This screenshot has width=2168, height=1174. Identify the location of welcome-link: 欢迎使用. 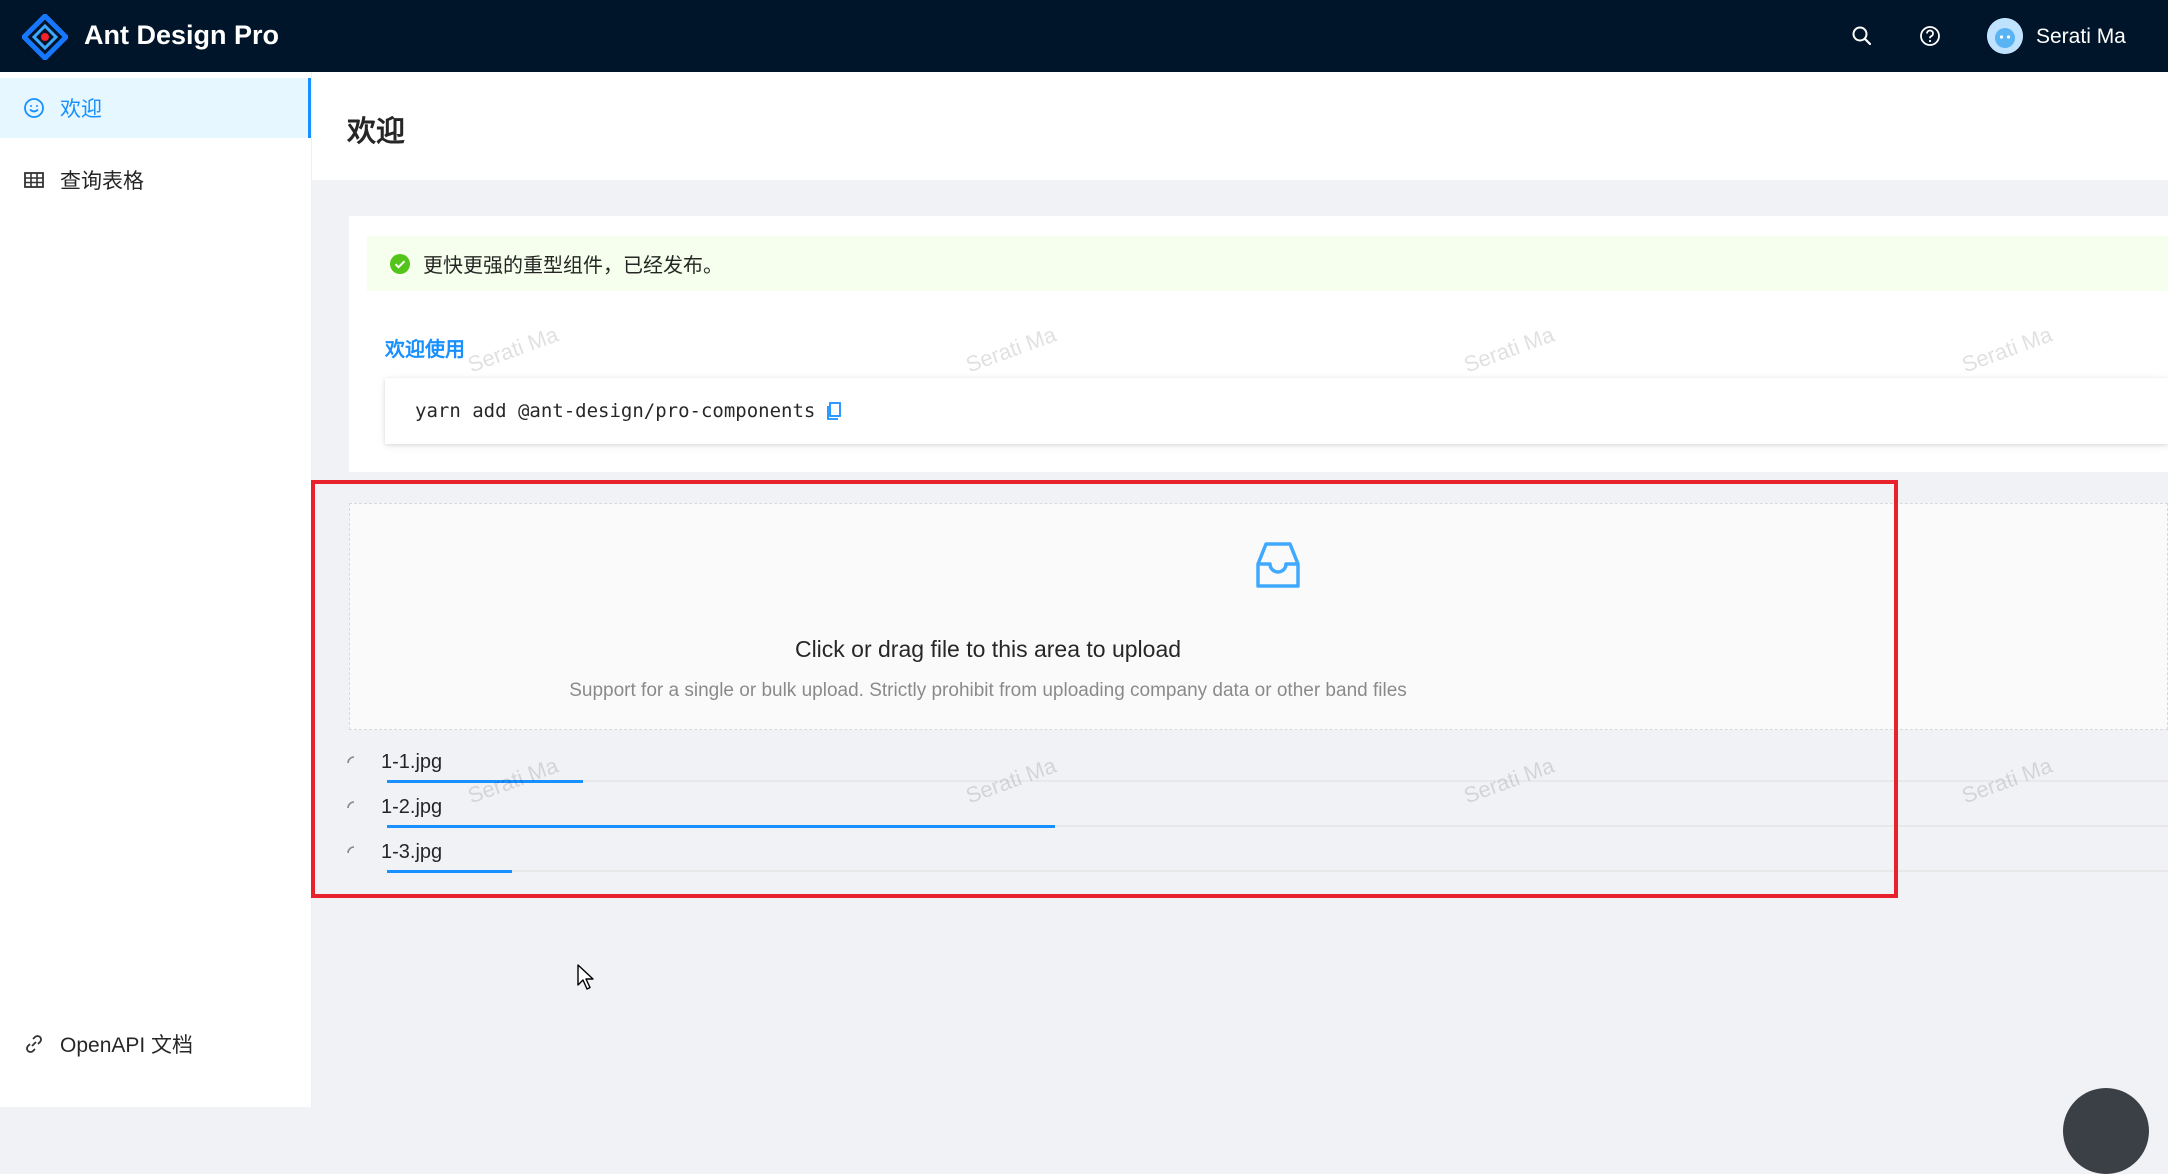
(425, 347).